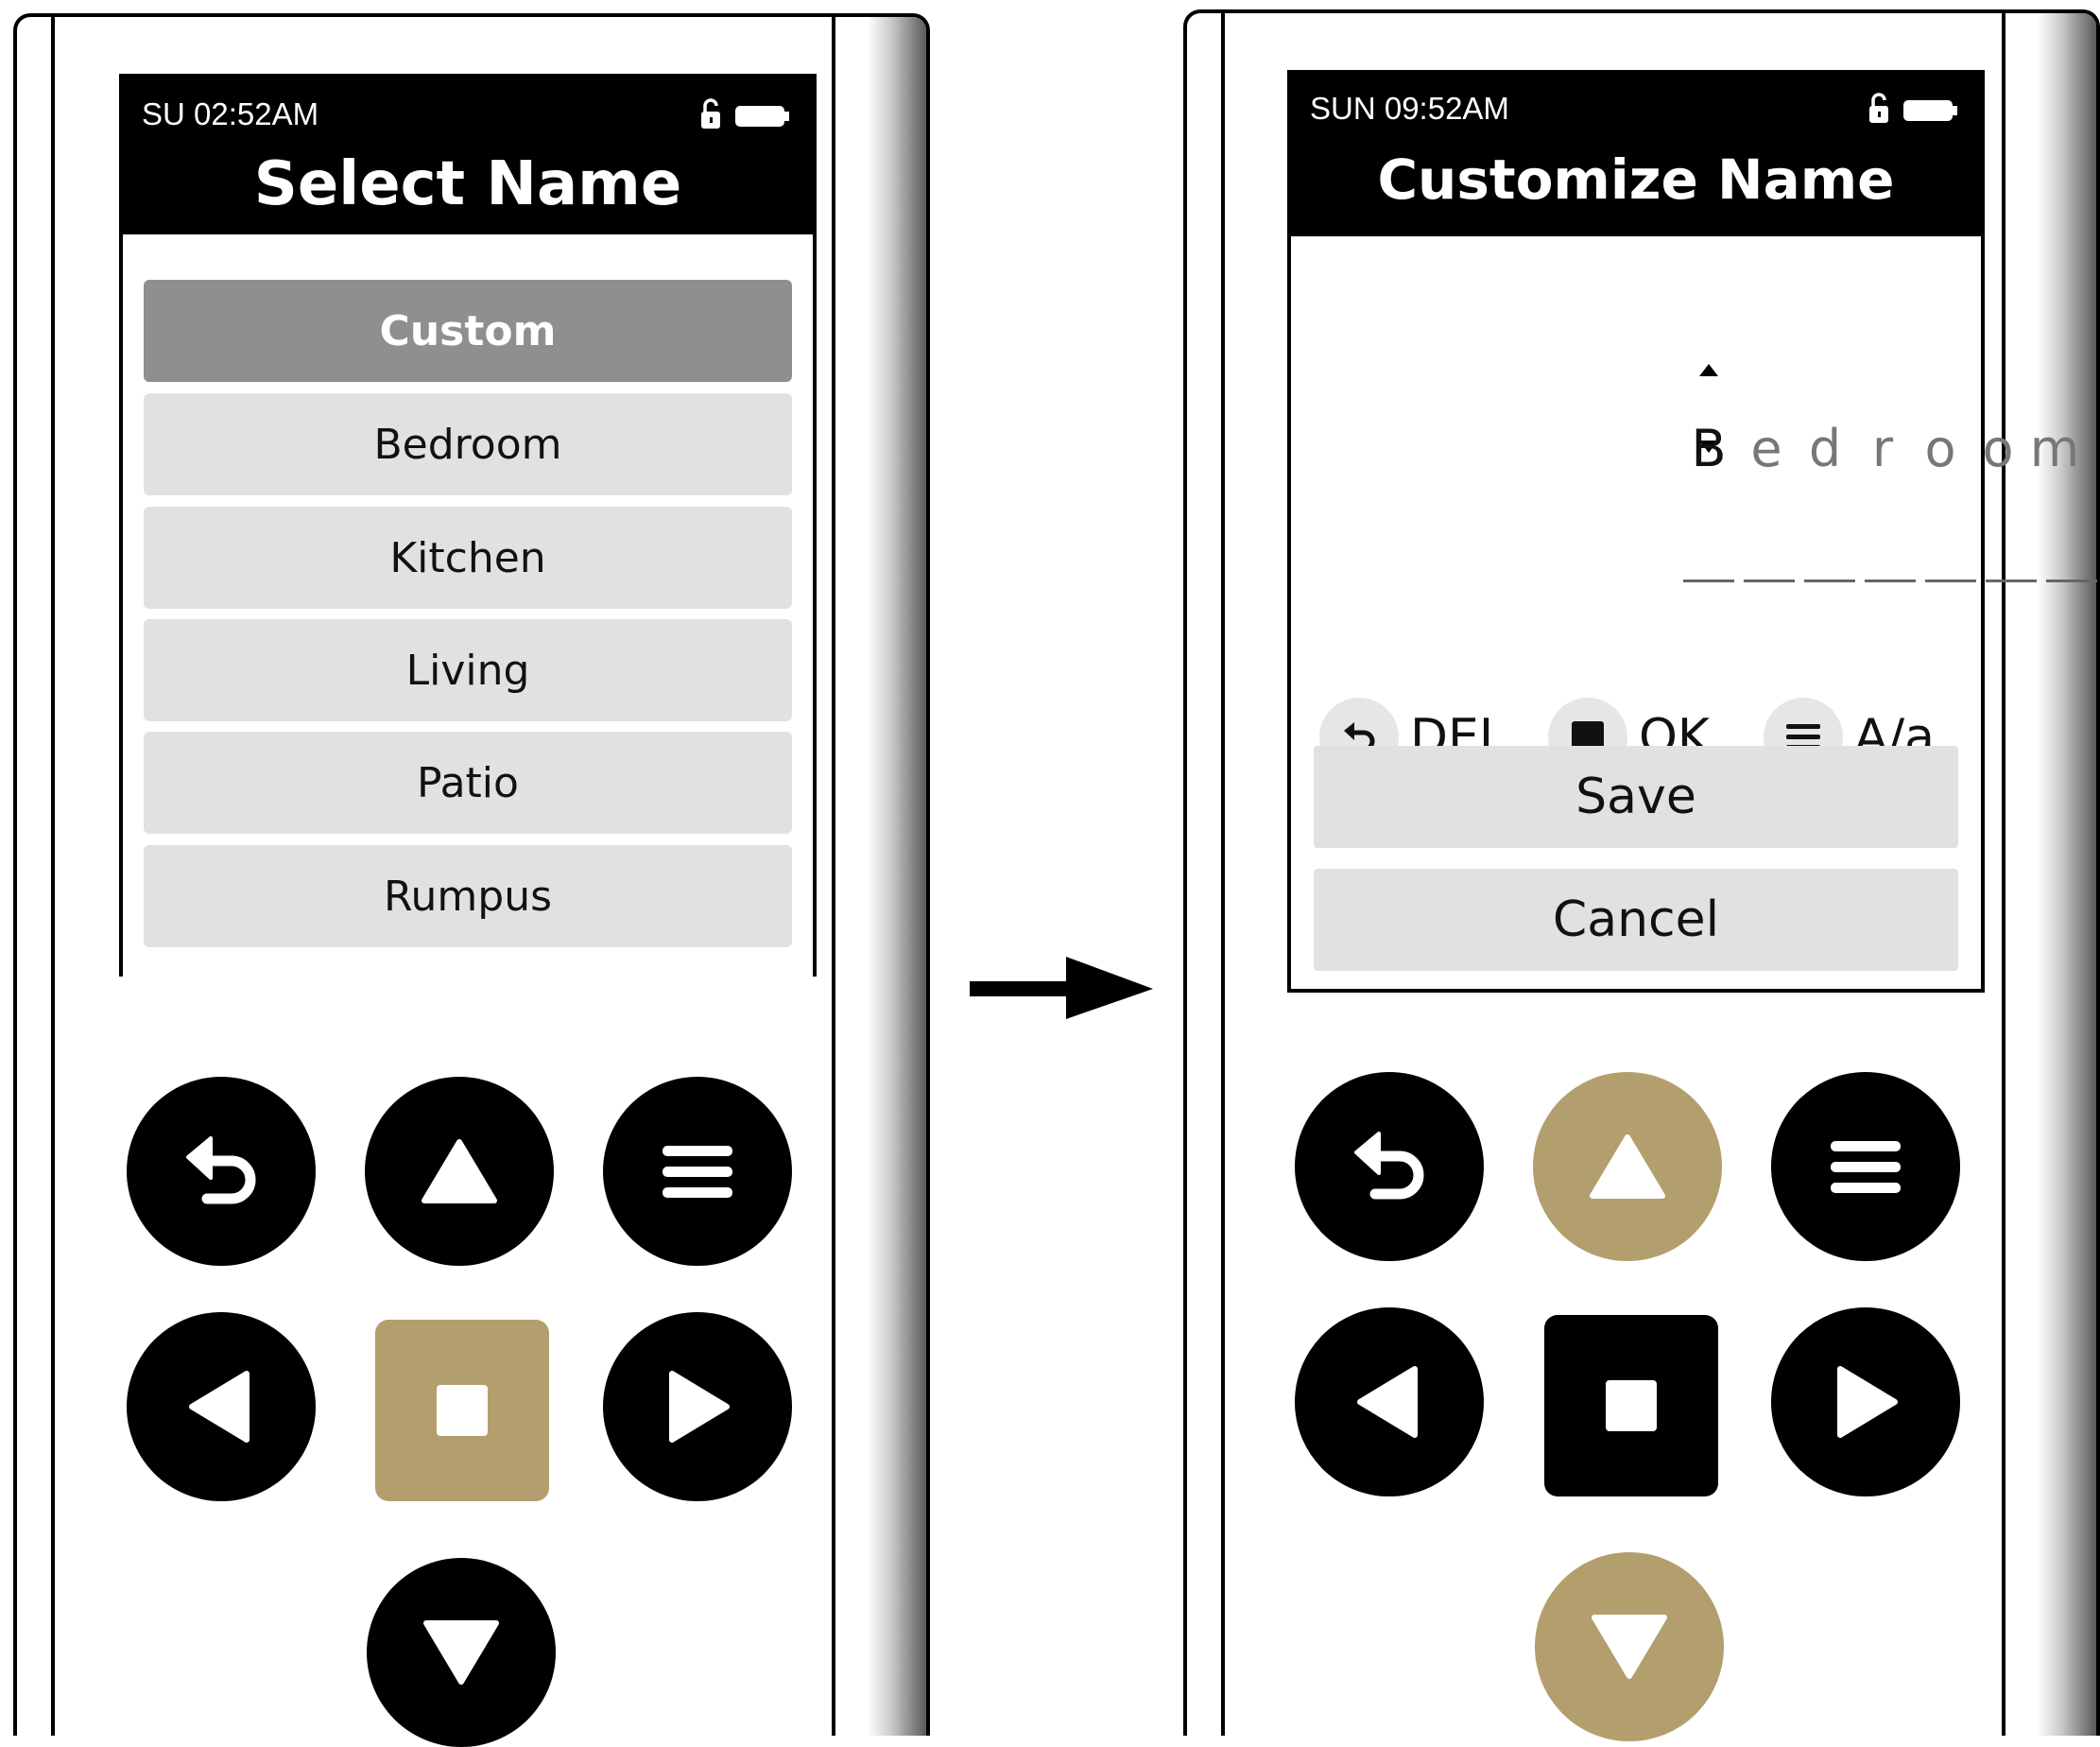  I want to click on name-char: d, so click(1825, 449).